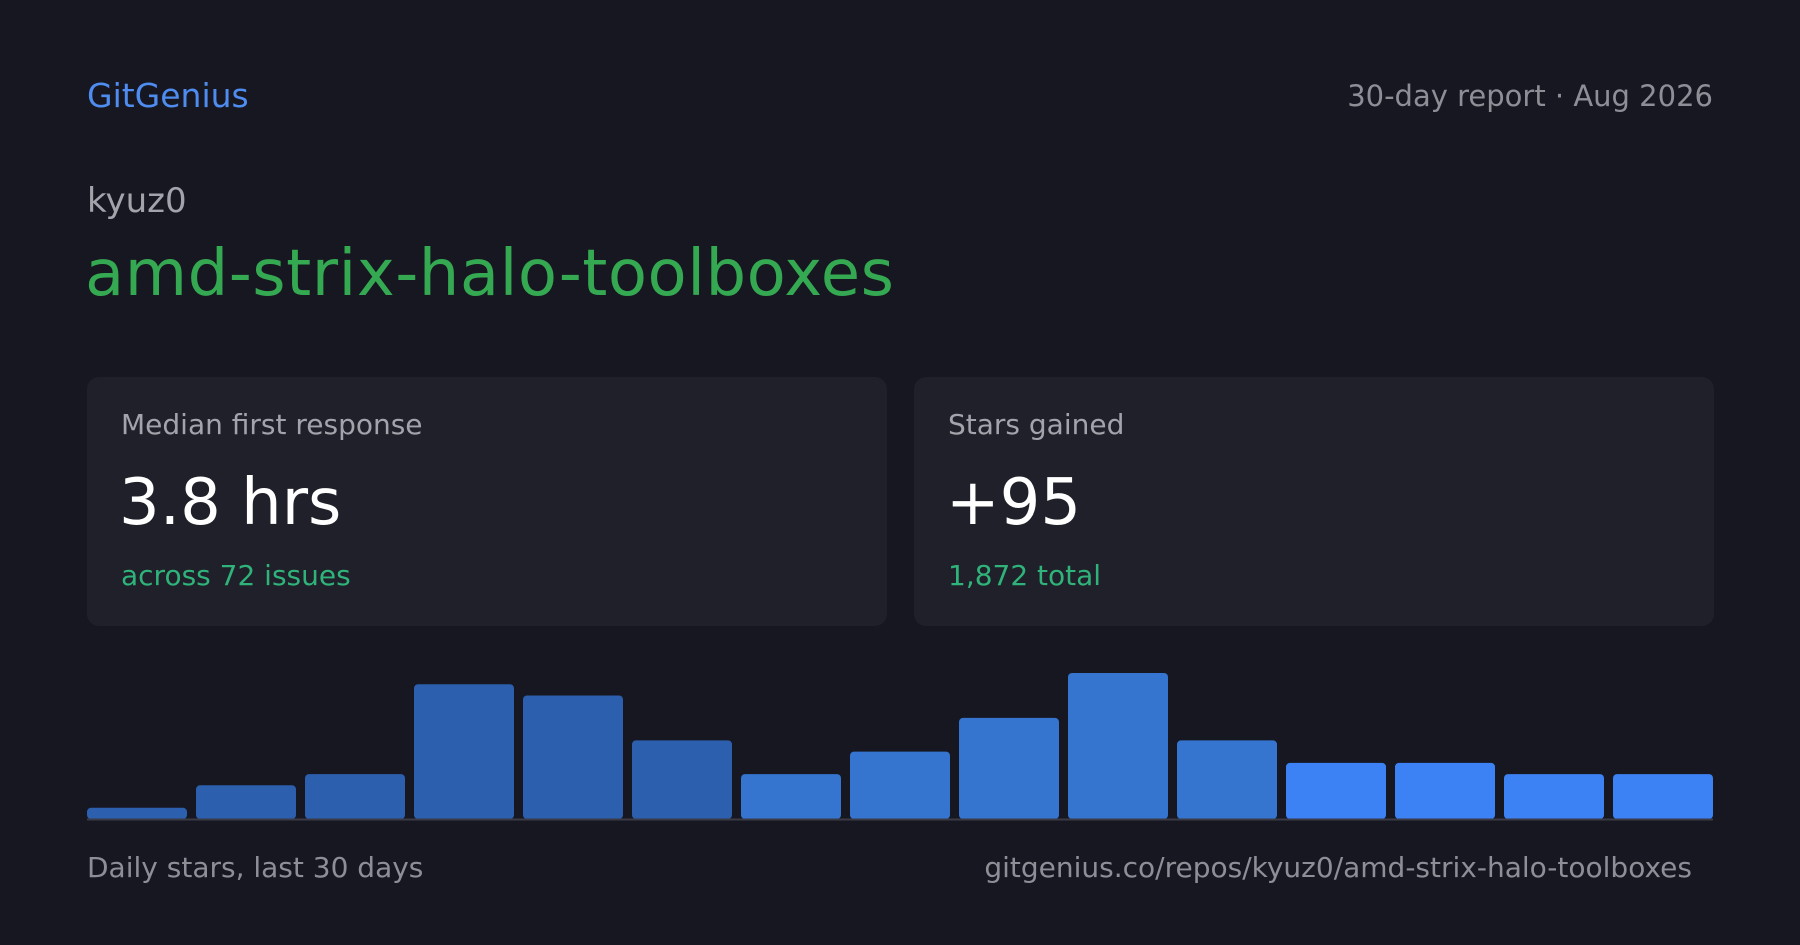 This screenshot has height=945, width=1800. Describe the element at coordinates (272, 424) in the screenshot. I see `median-response-label: Median first response` at that location.